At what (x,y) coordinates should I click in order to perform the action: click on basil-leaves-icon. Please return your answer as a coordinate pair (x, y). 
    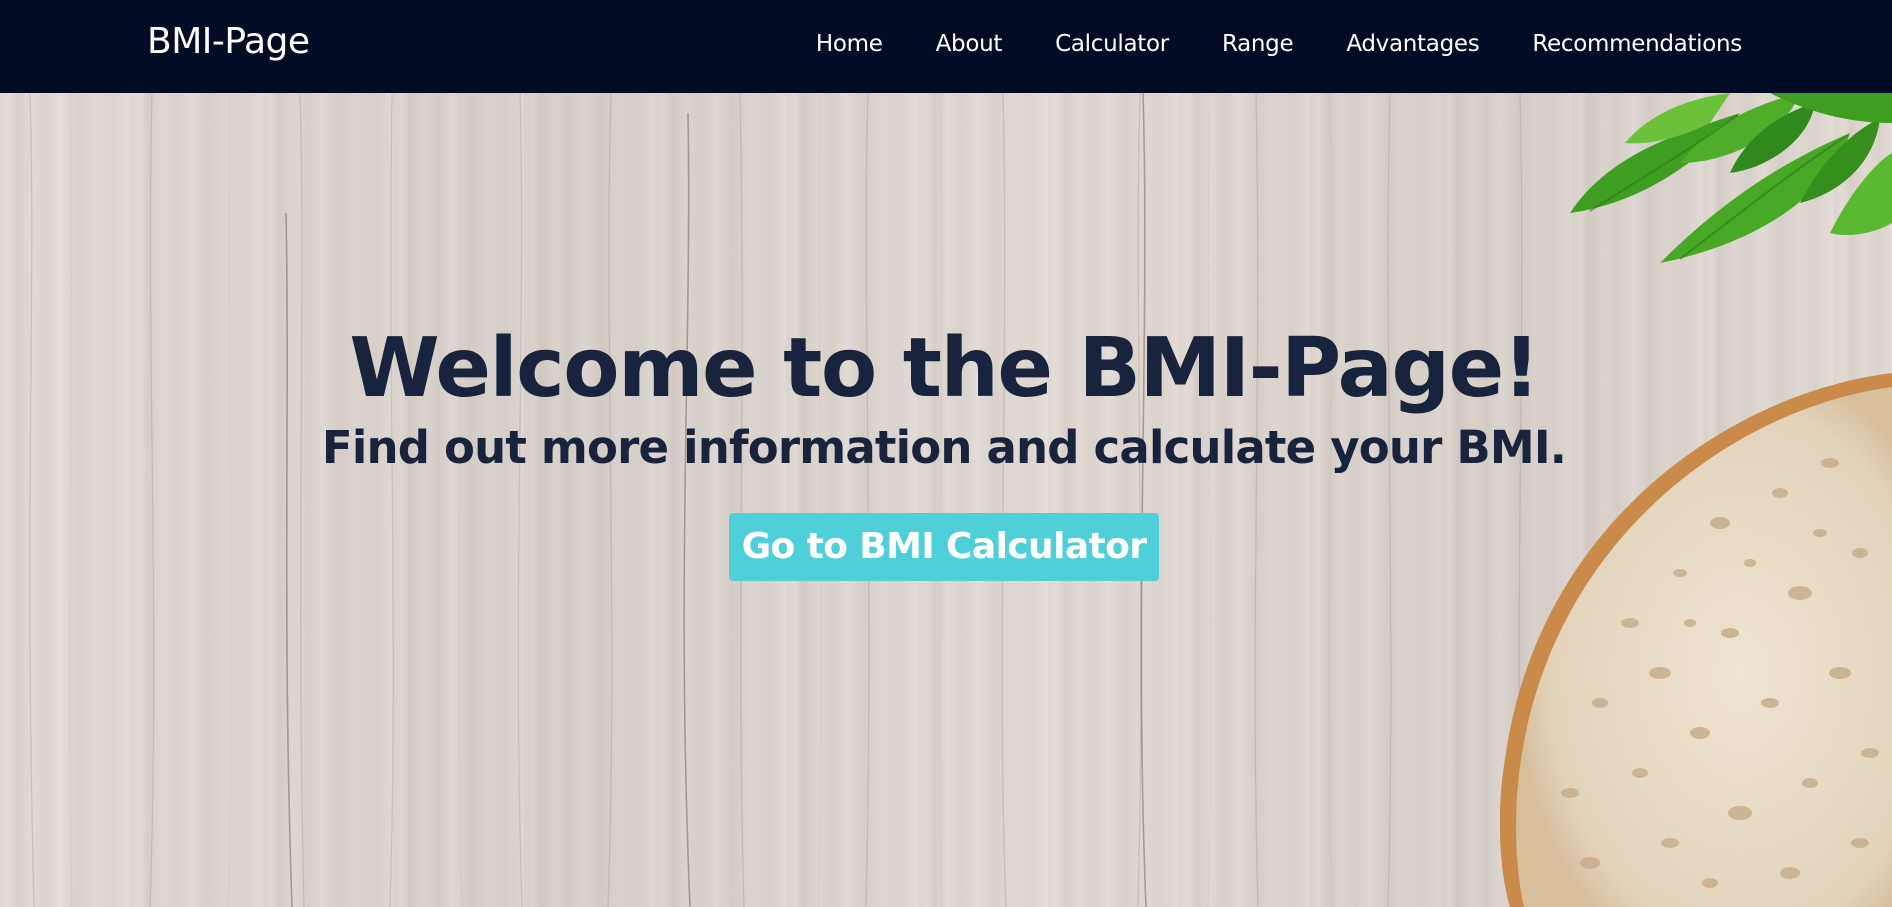
    Looking at the image, I should click on (1731, 178).